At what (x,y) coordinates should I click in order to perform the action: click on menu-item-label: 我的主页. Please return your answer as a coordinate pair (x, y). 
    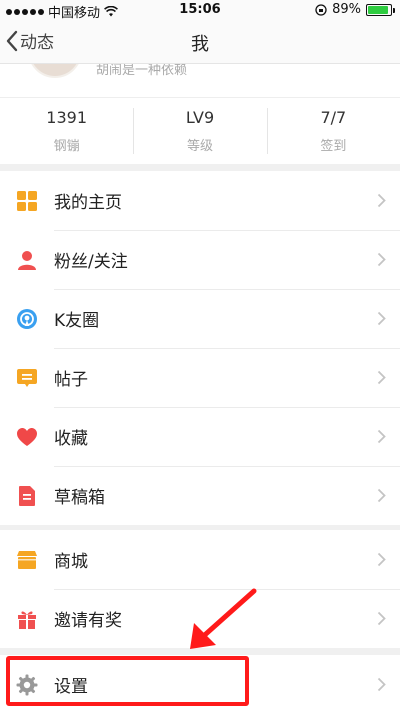
    Looking at the image, I should click on (88, 203).